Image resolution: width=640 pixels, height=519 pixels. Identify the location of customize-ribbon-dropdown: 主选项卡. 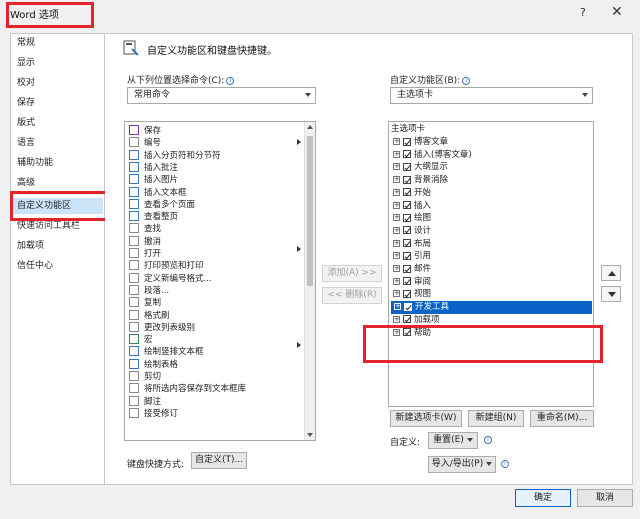
(491, 95).